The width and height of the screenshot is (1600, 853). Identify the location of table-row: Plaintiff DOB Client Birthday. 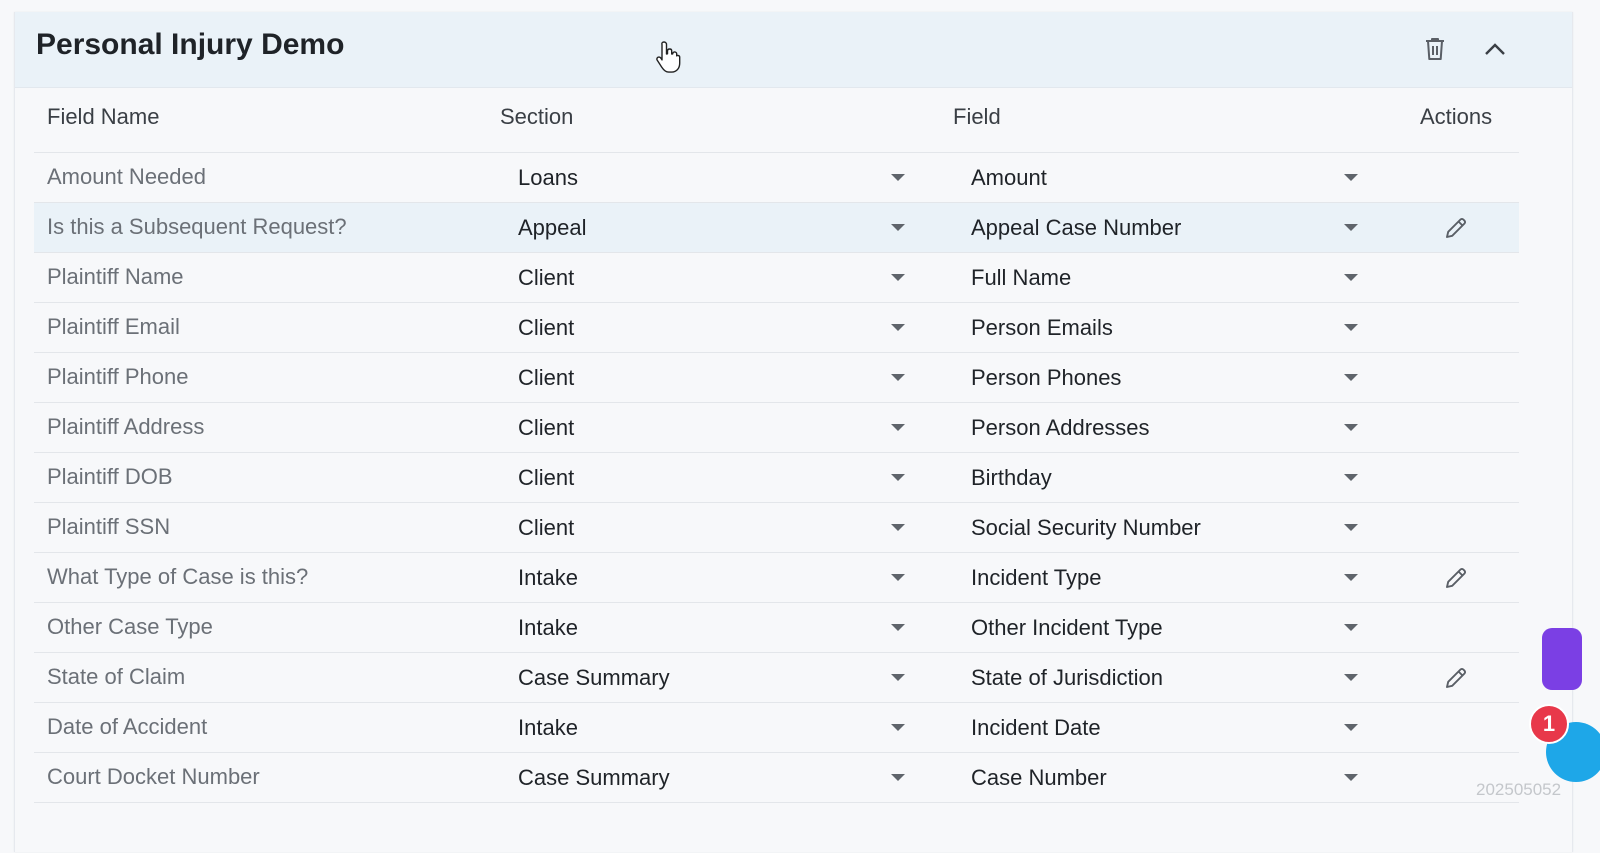
(776, 477).